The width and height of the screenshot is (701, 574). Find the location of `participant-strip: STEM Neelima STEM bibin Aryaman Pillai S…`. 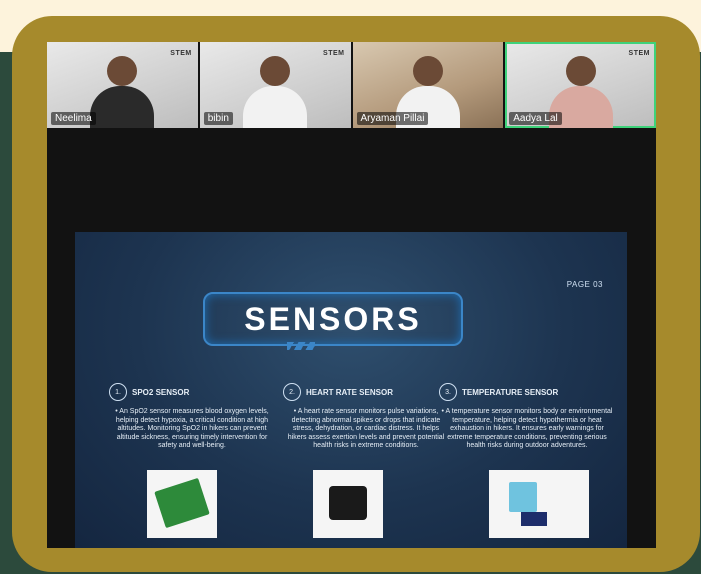

participant-strip: STEM Neelima STEM bibin Aryaman Pillai S… is located at coordinates (351, 85).